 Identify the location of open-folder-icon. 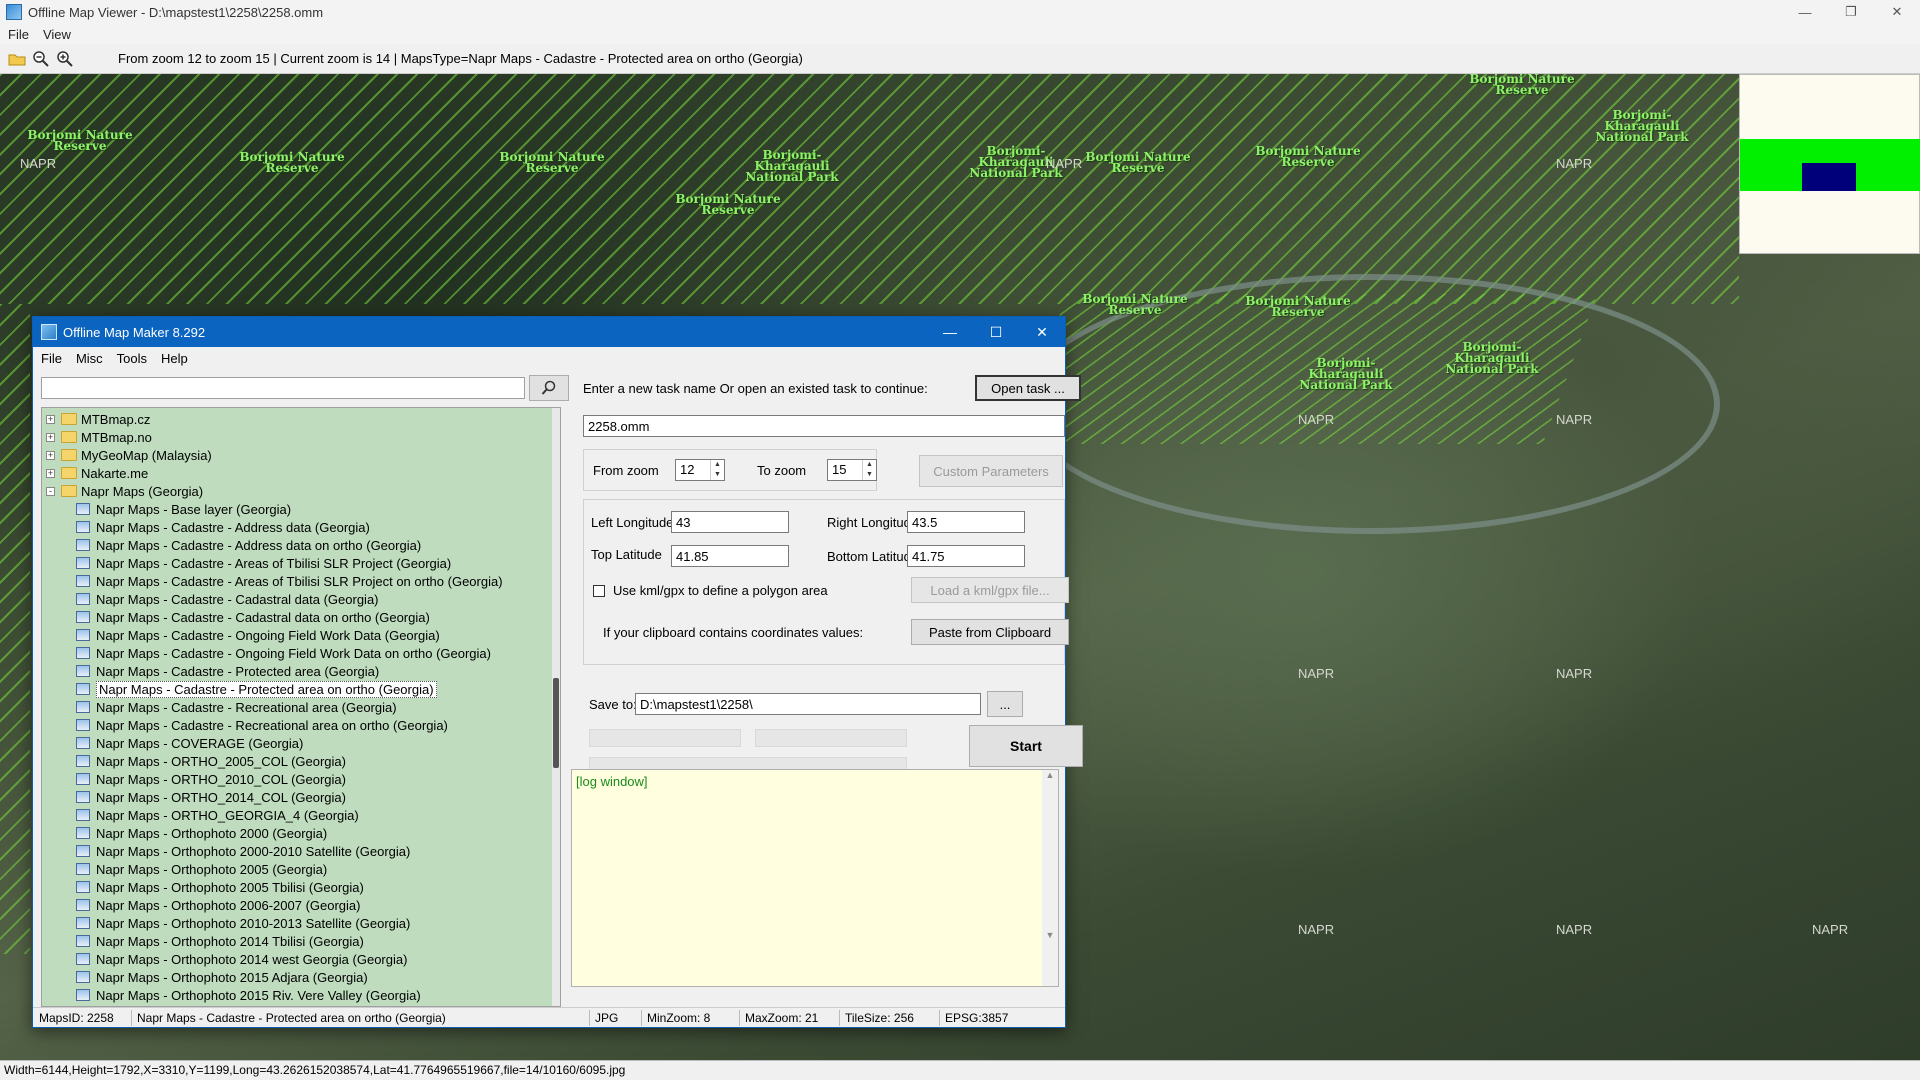
(17, 59).